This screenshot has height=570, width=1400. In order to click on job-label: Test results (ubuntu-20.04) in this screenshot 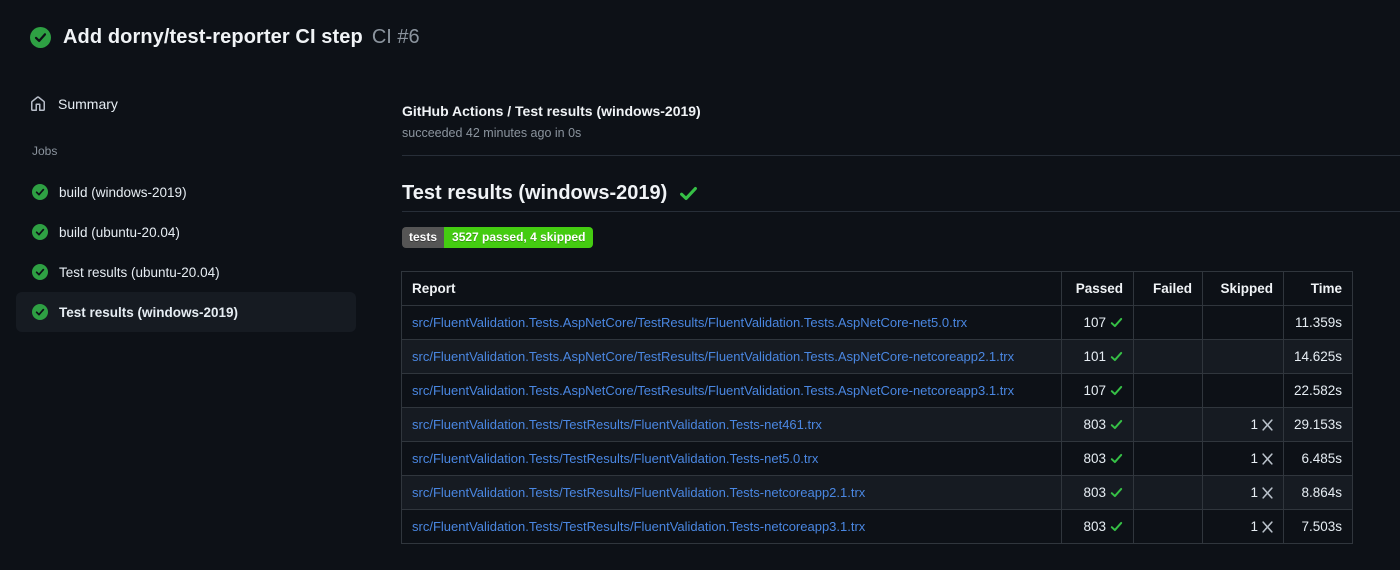, I will do `click(139, 272)`.